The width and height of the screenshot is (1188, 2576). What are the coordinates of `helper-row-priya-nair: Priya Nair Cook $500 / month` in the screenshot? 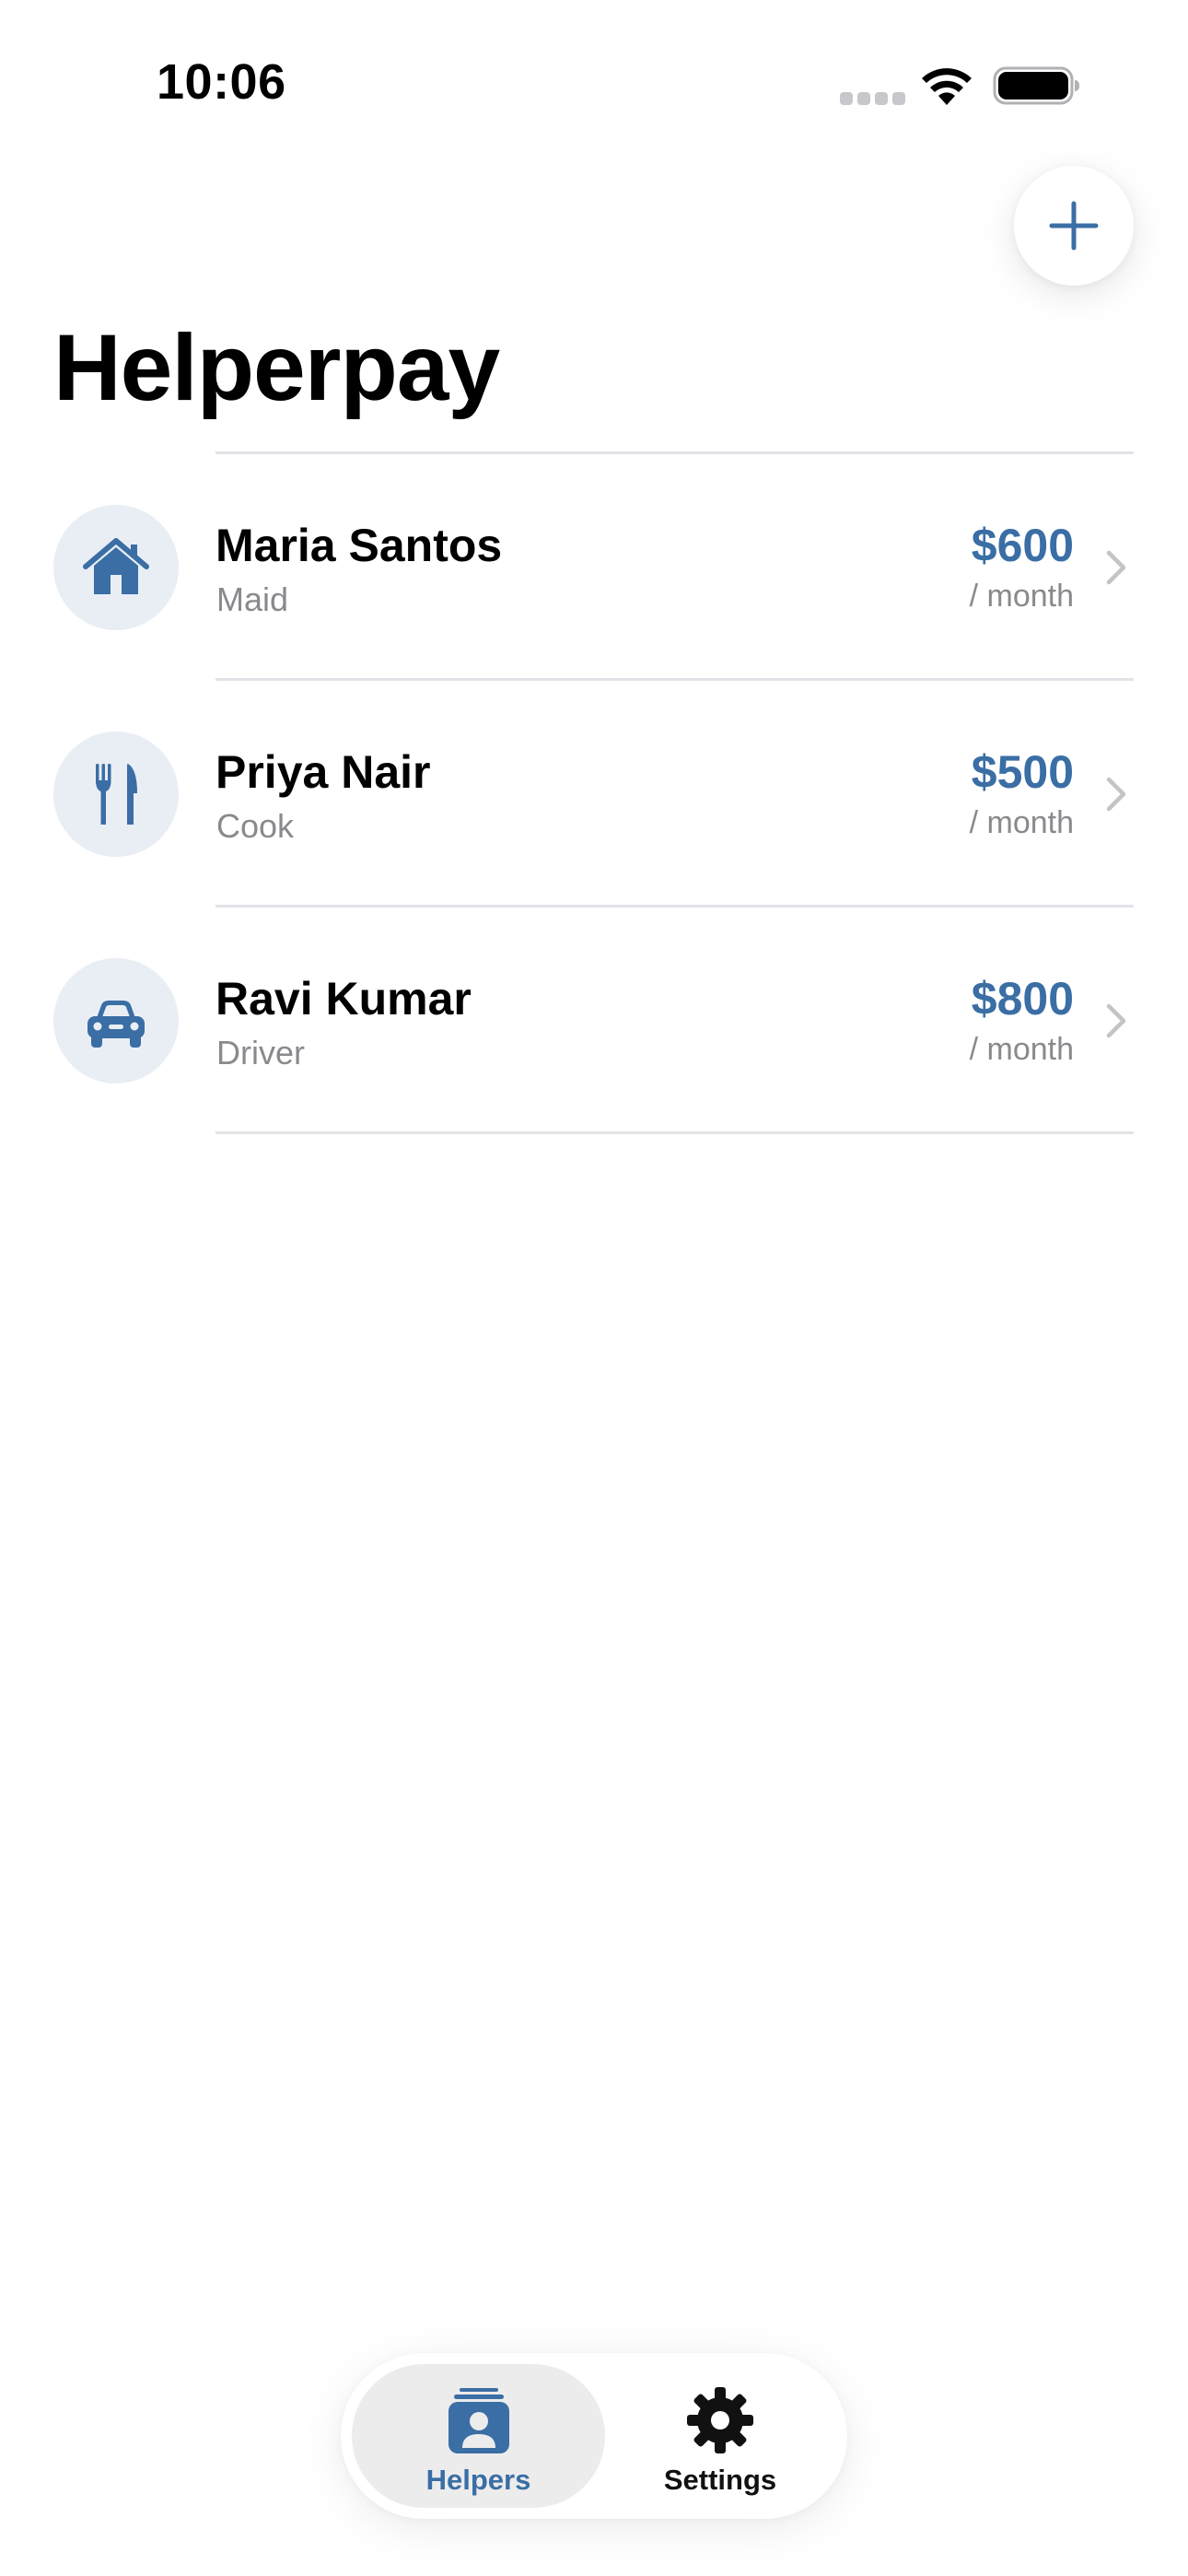 It's located at (594, 793).